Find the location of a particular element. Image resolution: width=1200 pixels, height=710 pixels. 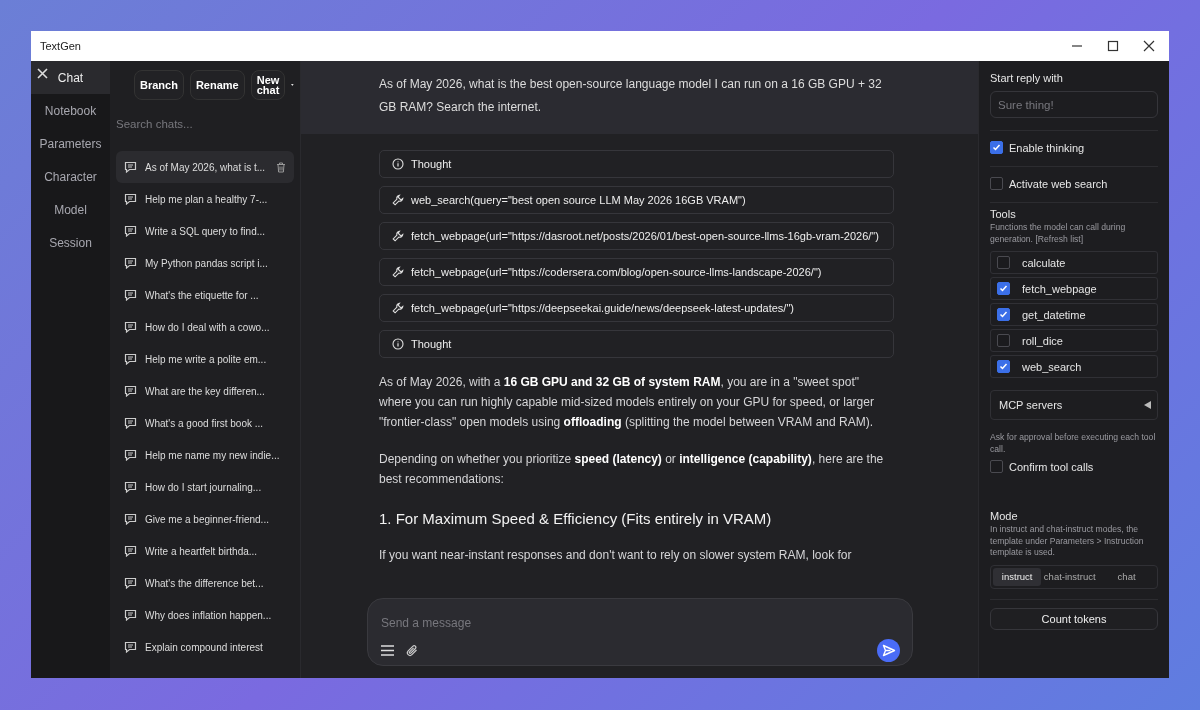

menu-icon is located at coordinates (387, 650).